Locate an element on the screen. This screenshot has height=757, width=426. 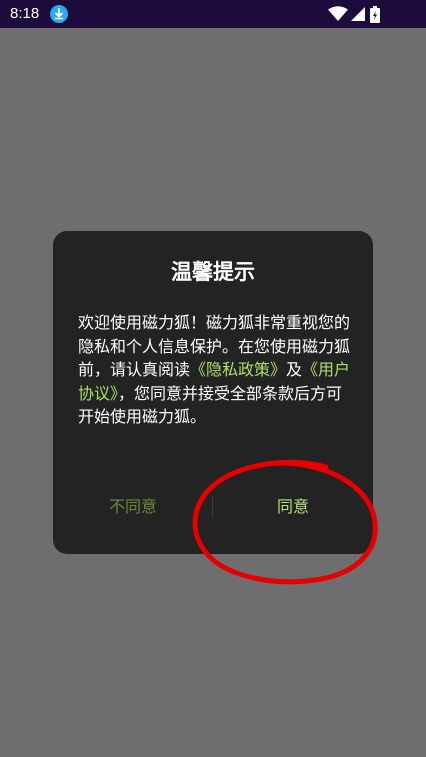
download-icon is located at coordinates (59, 14).